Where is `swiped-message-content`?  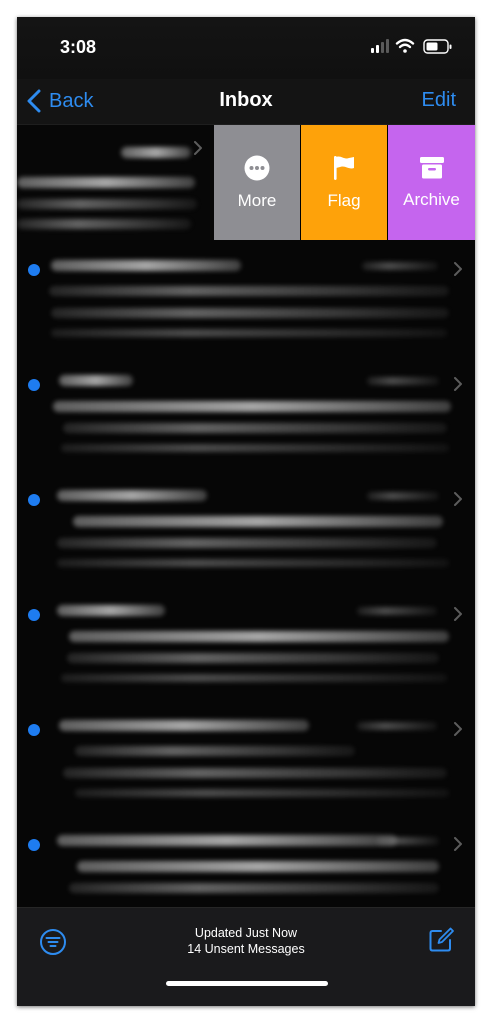 swiped-message-content is located at coordinates (115, 182).